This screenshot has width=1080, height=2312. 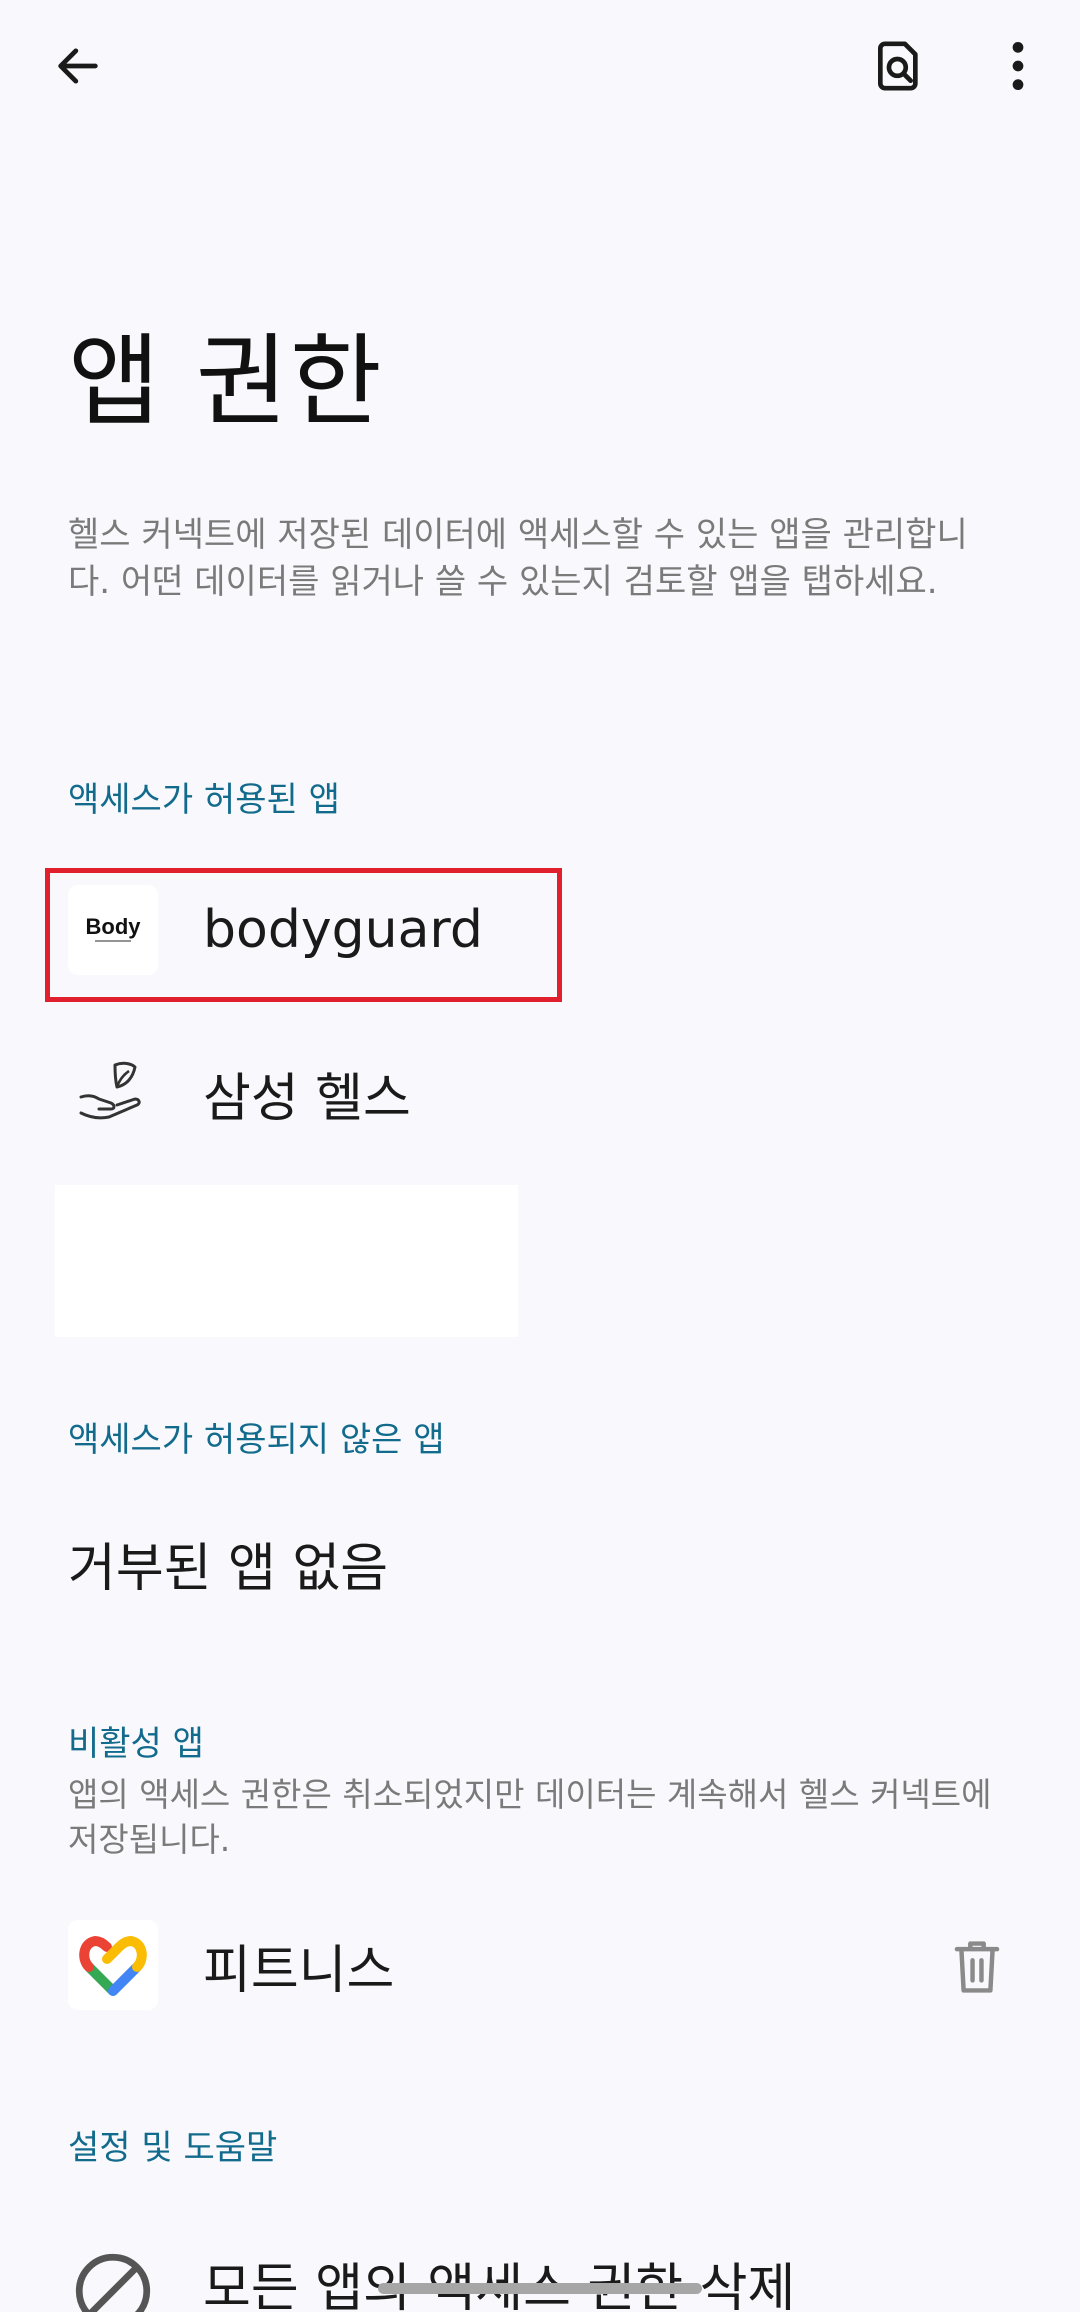 I want to click on app-item-fitness: 피트니스, so click(x=543, y=1965).